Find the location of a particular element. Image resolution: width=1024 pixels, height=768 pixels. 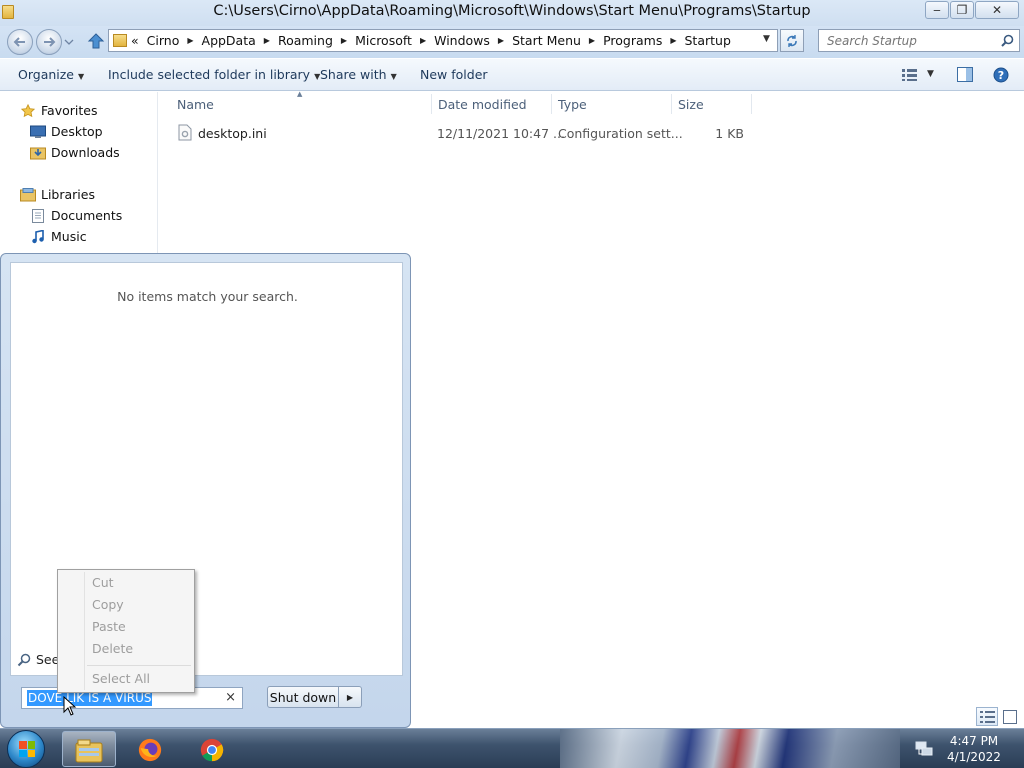

close-button: ✕ is located at coordinates (997, 10).